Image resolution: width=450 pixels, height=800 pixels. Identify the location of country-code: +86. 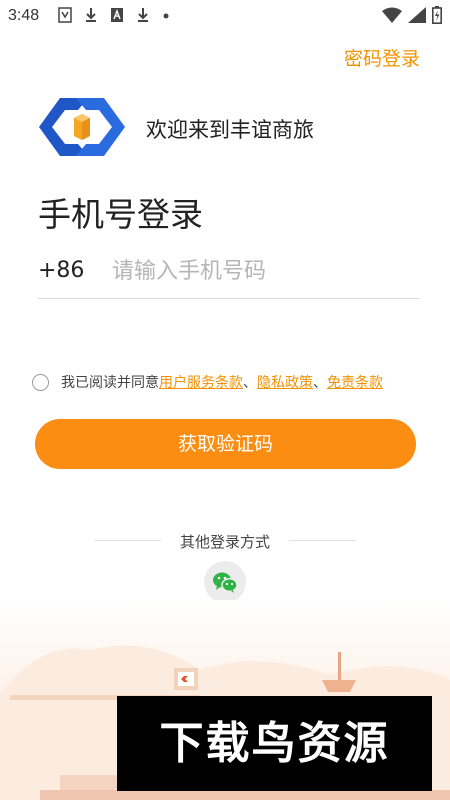
(61, 270).